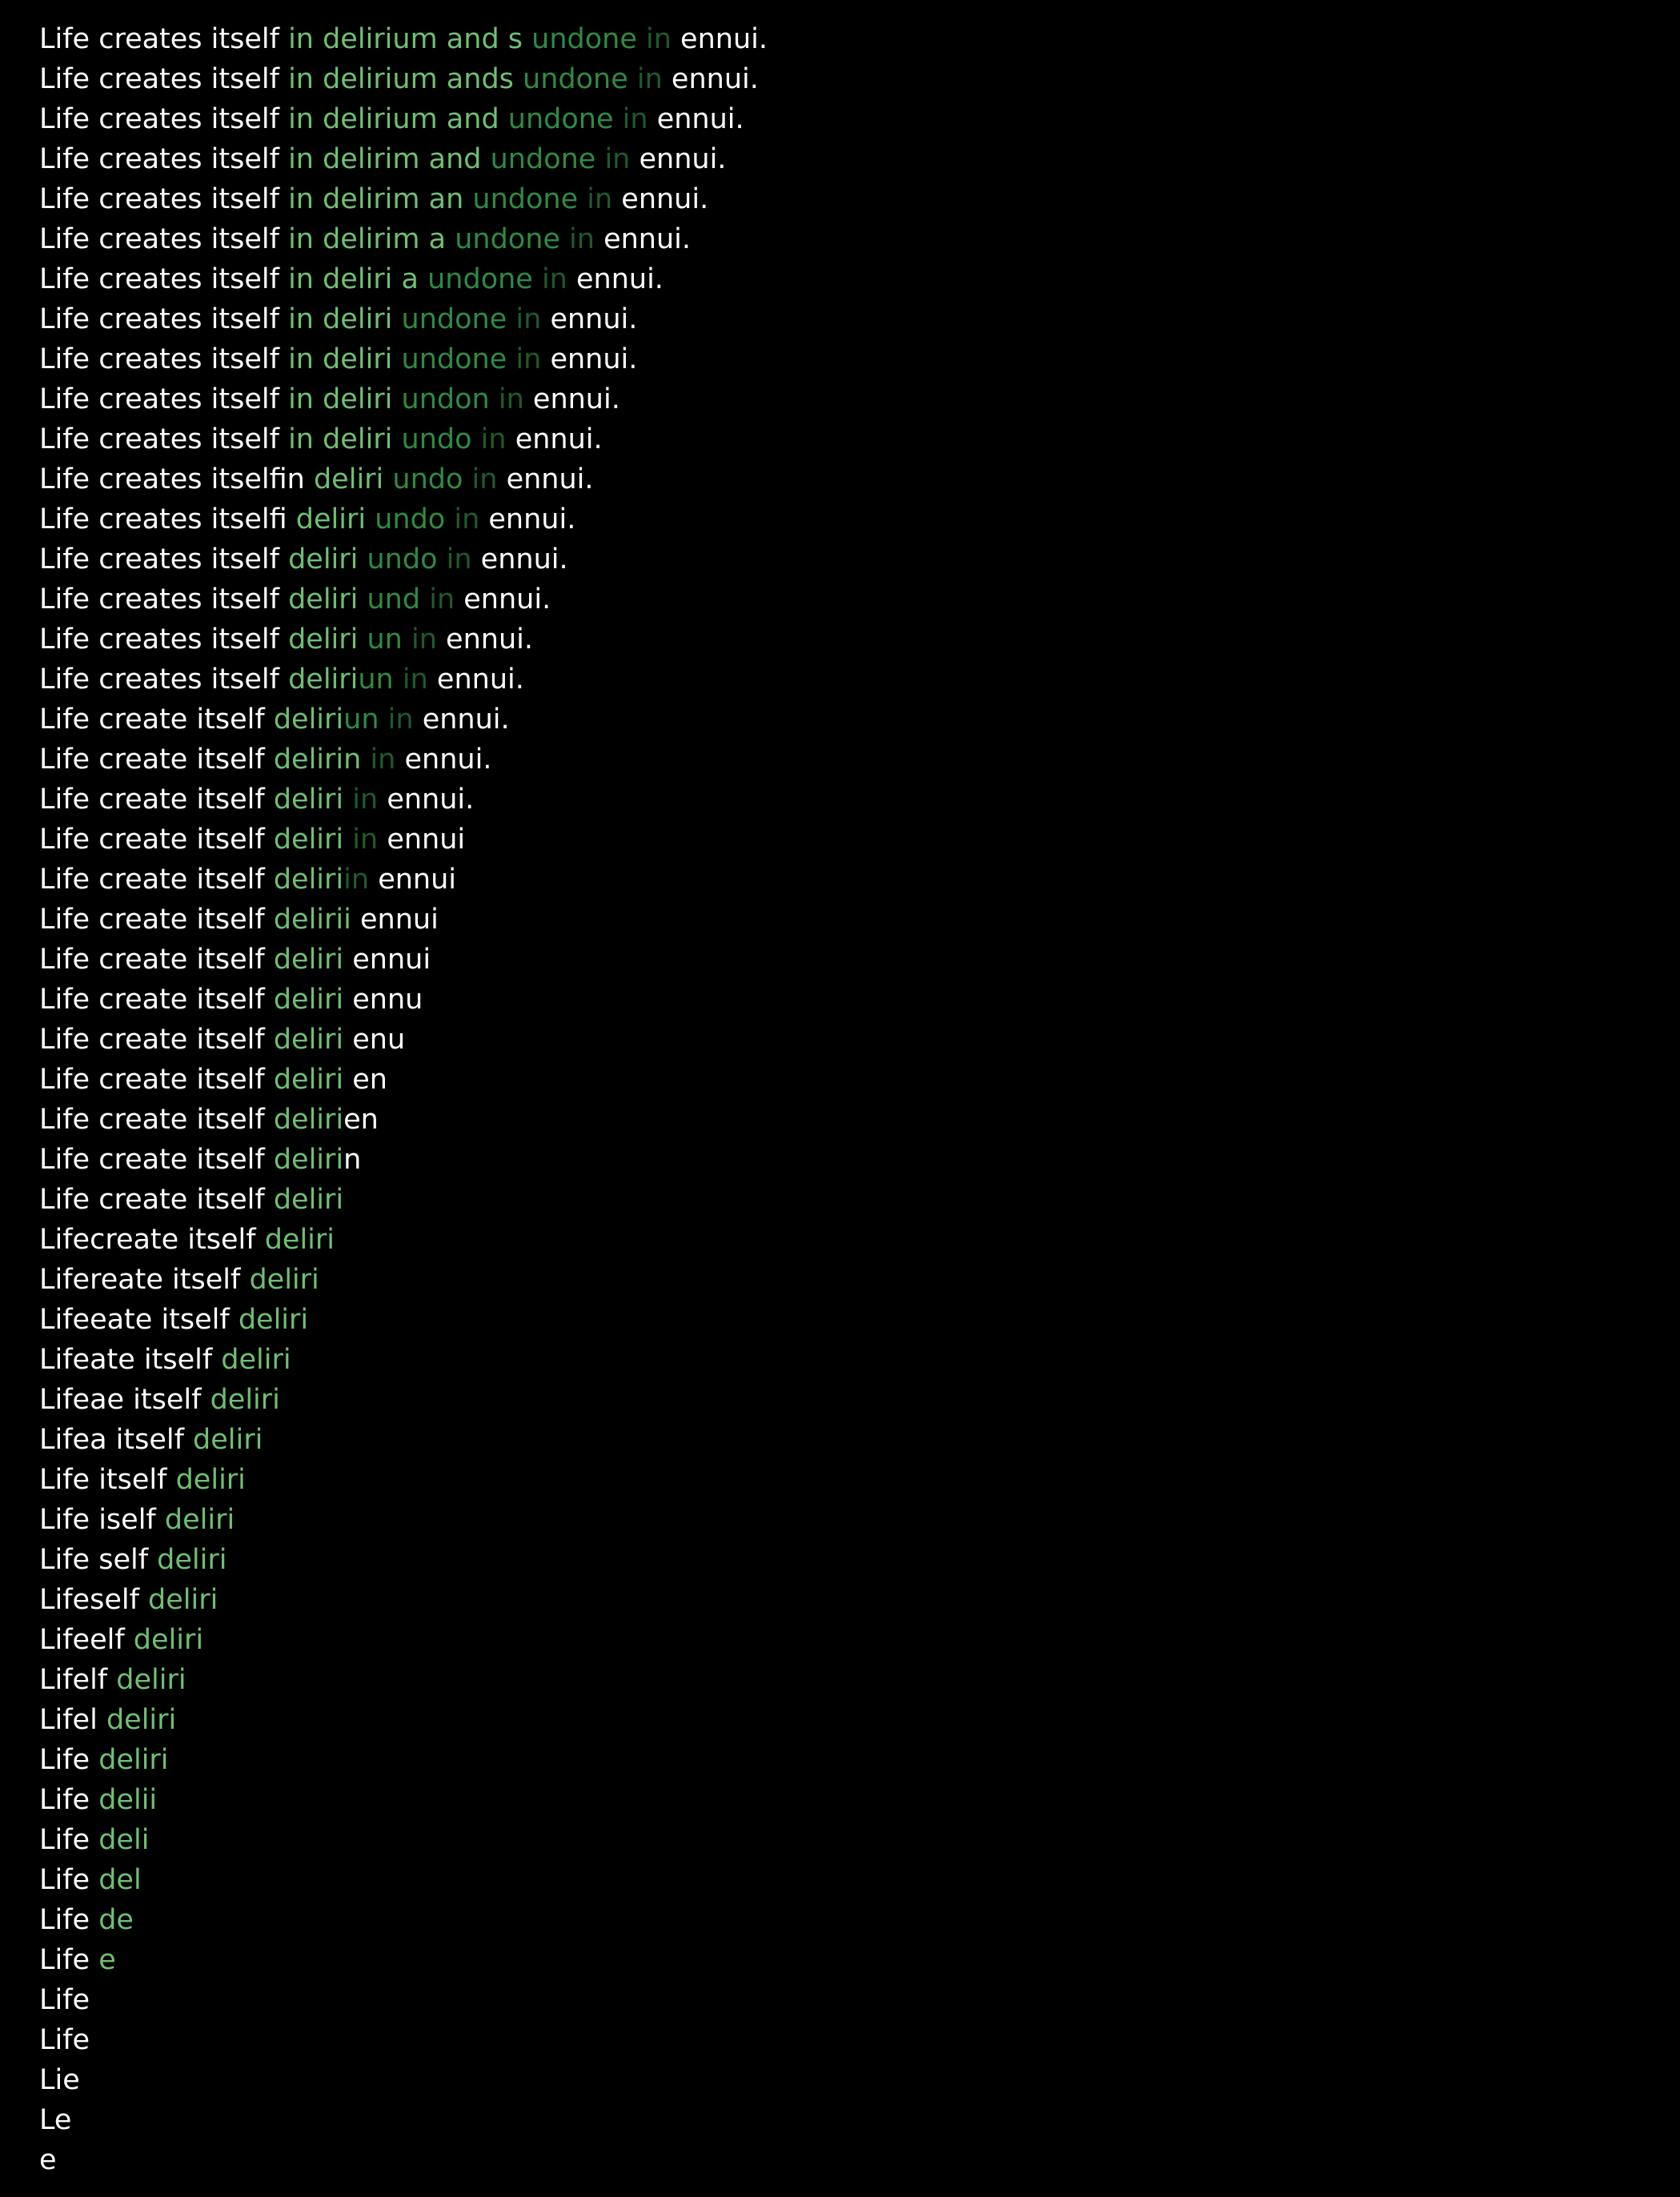  Describe the element at coordinates (125, 1400) in the screenshot. I see `poem-line-segment: Lifeae itself` at that location.